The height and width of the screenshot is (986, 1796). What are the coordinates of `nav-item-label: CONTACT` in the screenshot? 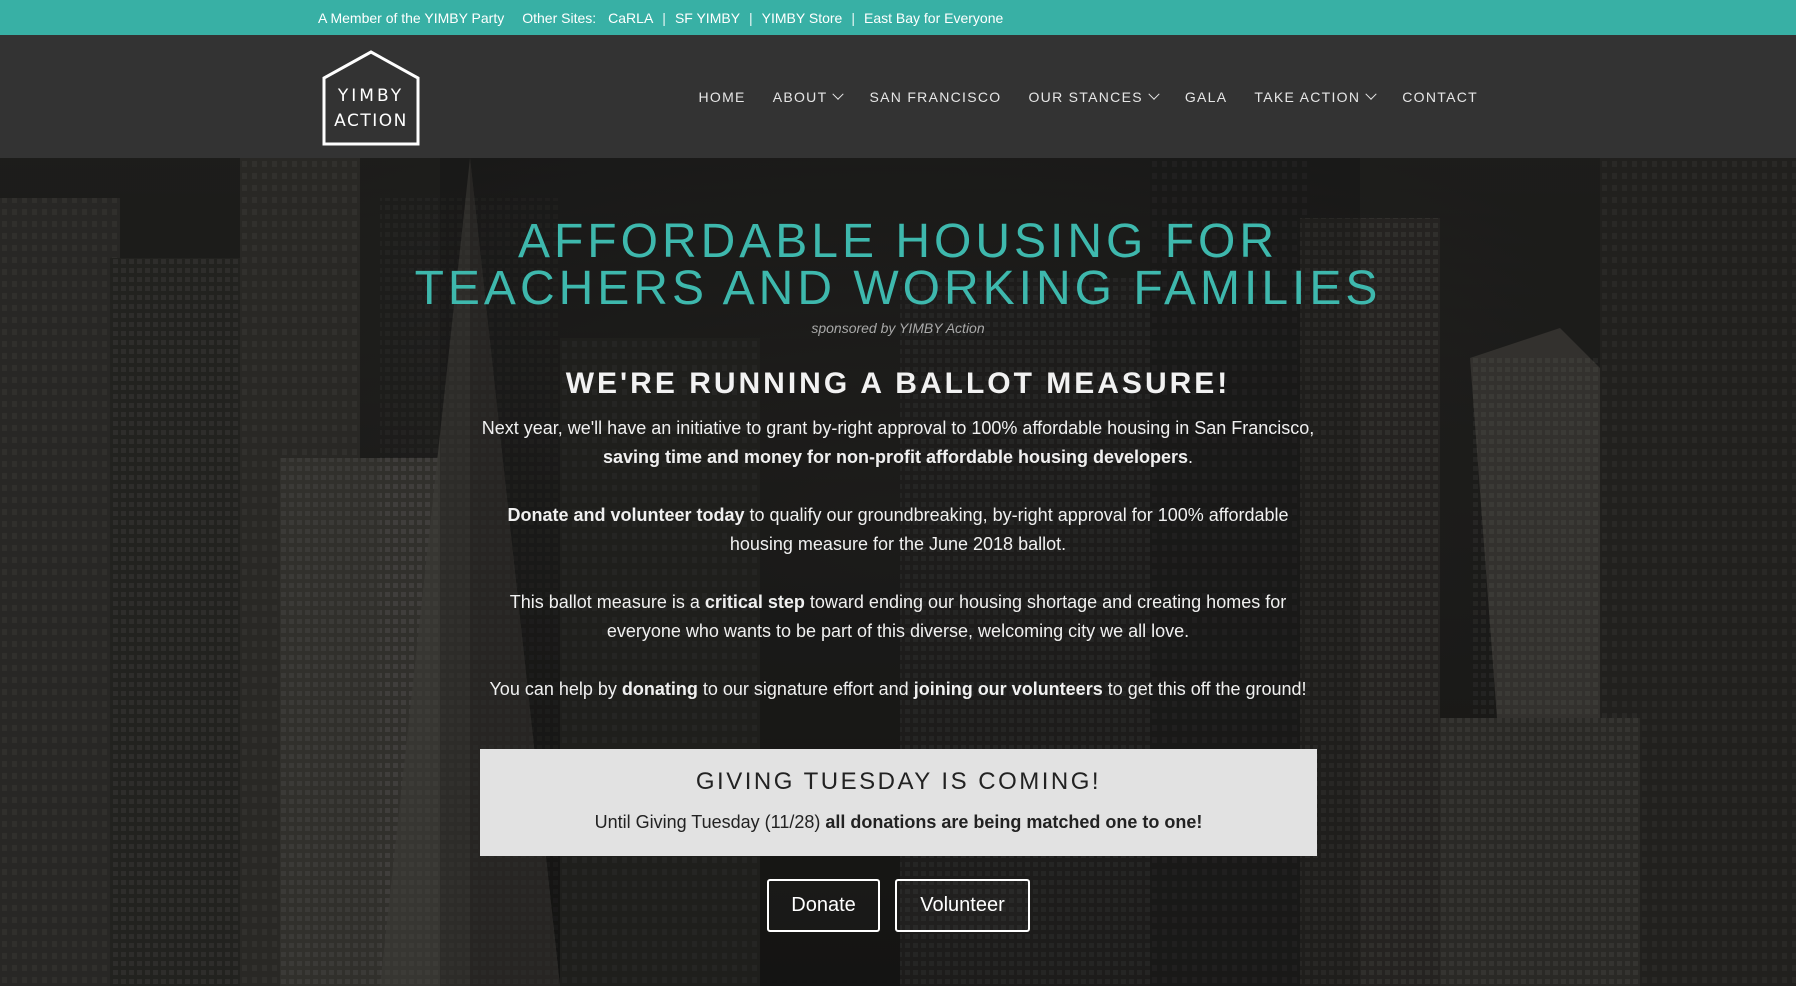 It's located at (1440, 96).